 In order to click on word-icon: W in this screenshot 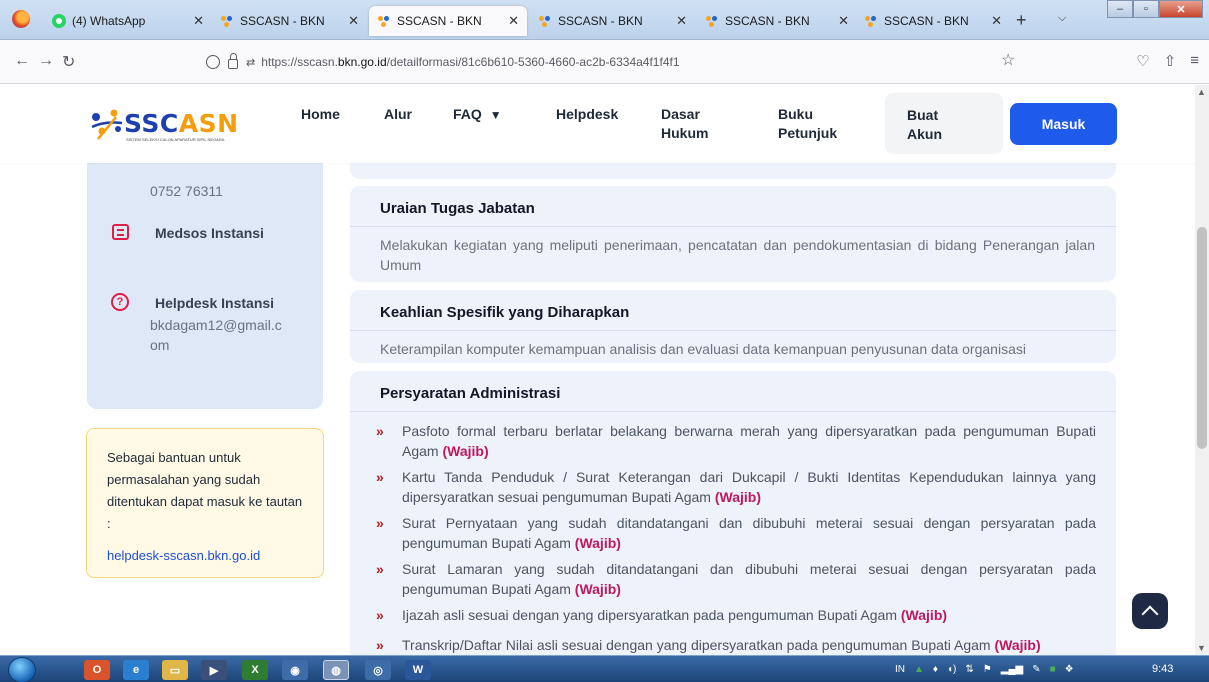, I will do `click(418, 670)`.